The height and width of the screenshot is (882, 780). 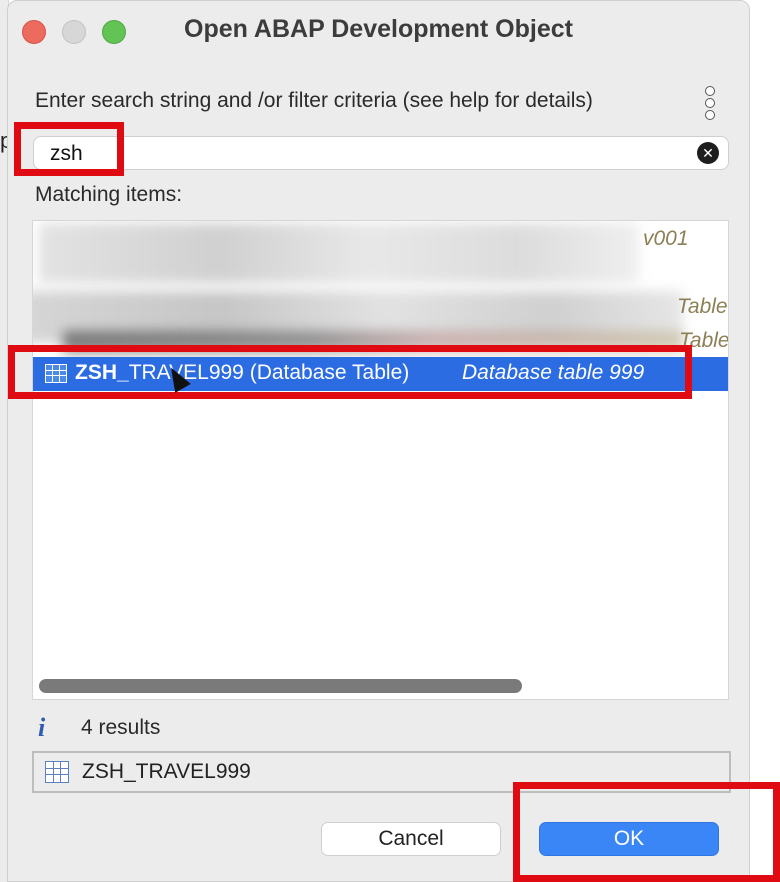 What do you see at coordinates (121, 727) in the screenshot?
I see `result-count: 4 results` at bounding box center [121, 727].